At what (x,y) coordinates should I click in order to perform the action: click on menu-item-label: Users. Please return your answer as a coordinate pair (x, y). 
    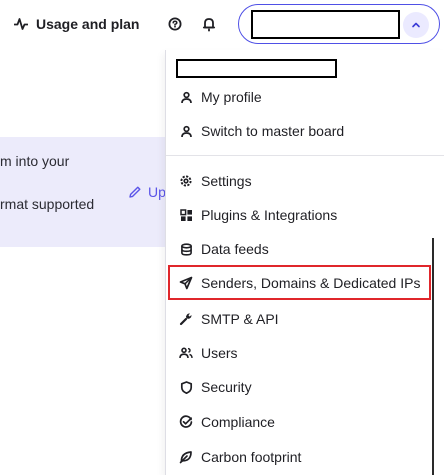
    Looking at the image, I should click on (219, 353).